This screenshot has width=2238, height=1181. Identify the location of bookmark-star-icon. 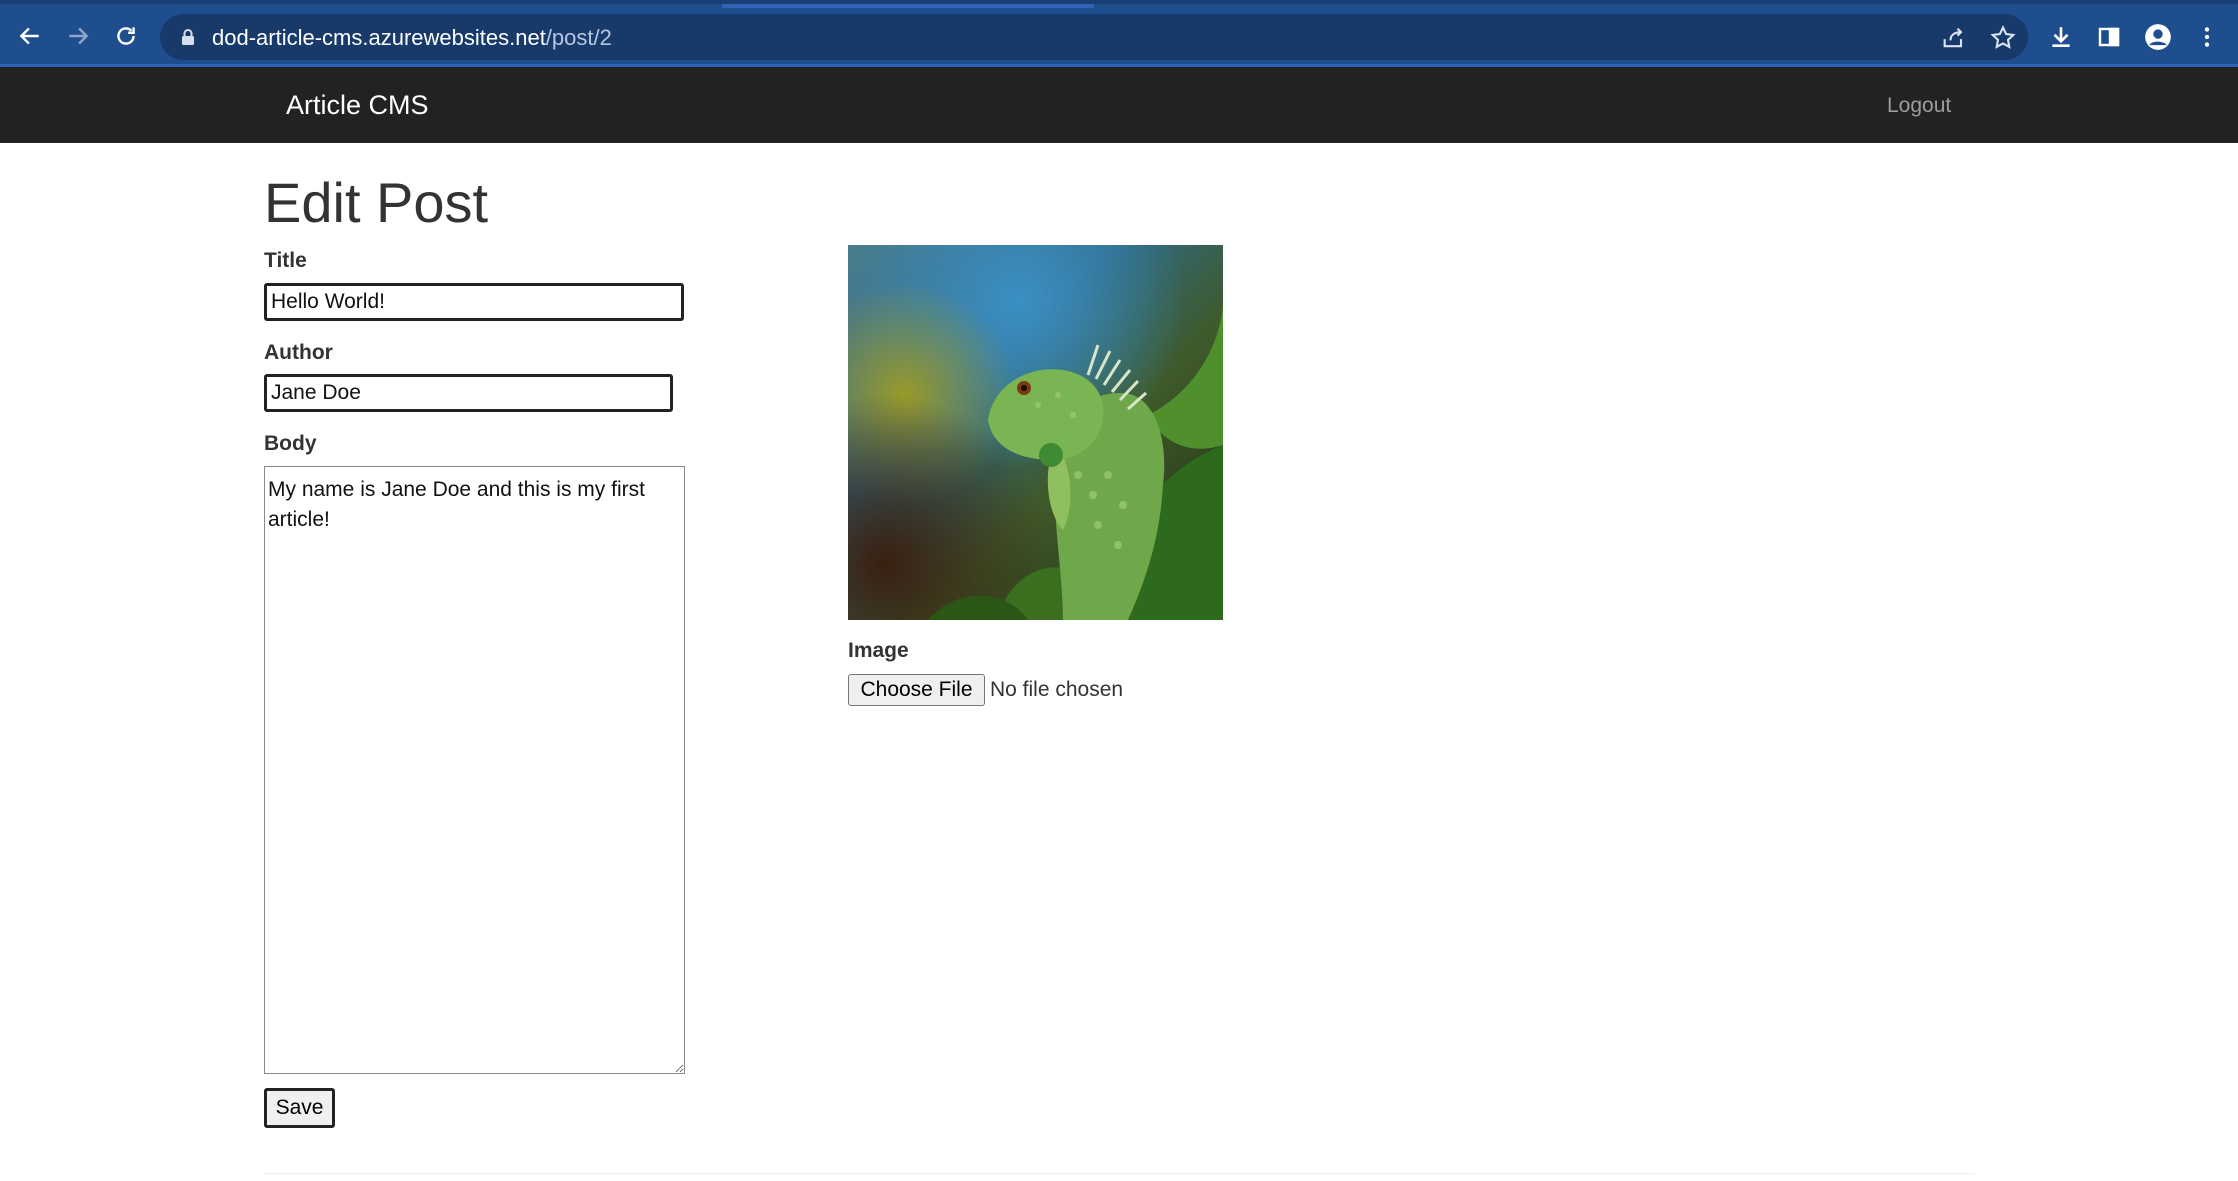
(2003, 38).